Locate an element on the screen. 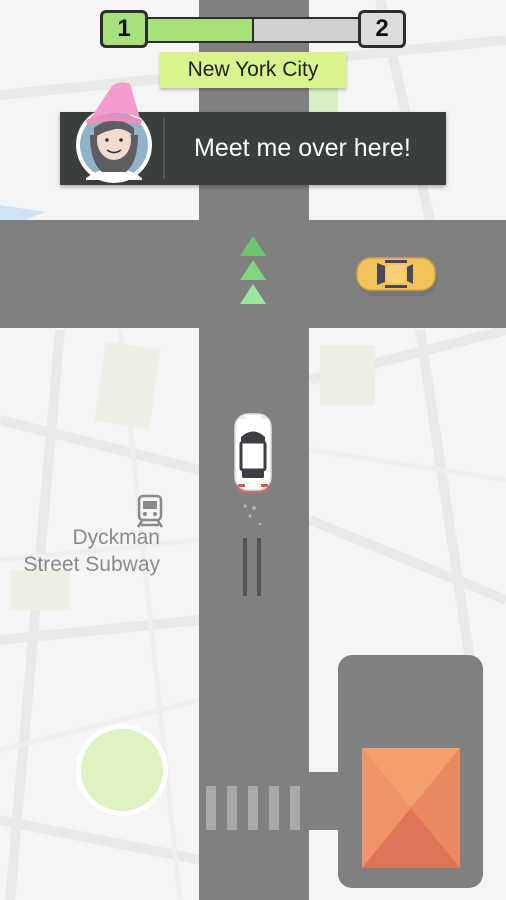  next-level-number: 2 is located at coordinates (382, 28).